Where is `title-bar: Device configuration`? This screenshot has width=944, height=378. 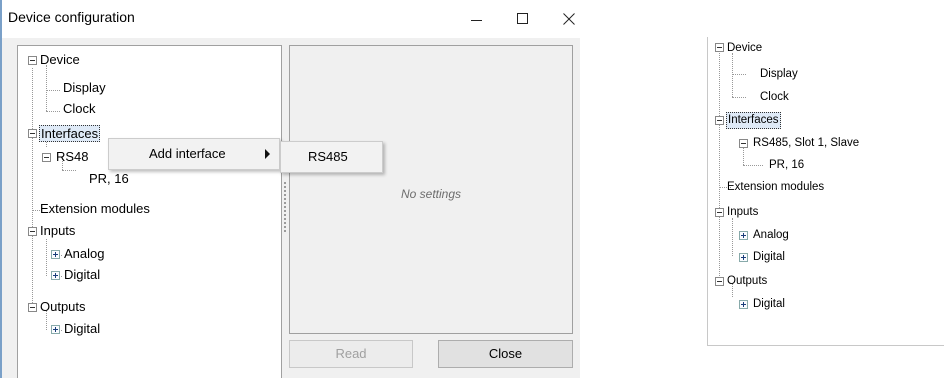
title-bar: Device configuration is located at coordinates (291, 19).